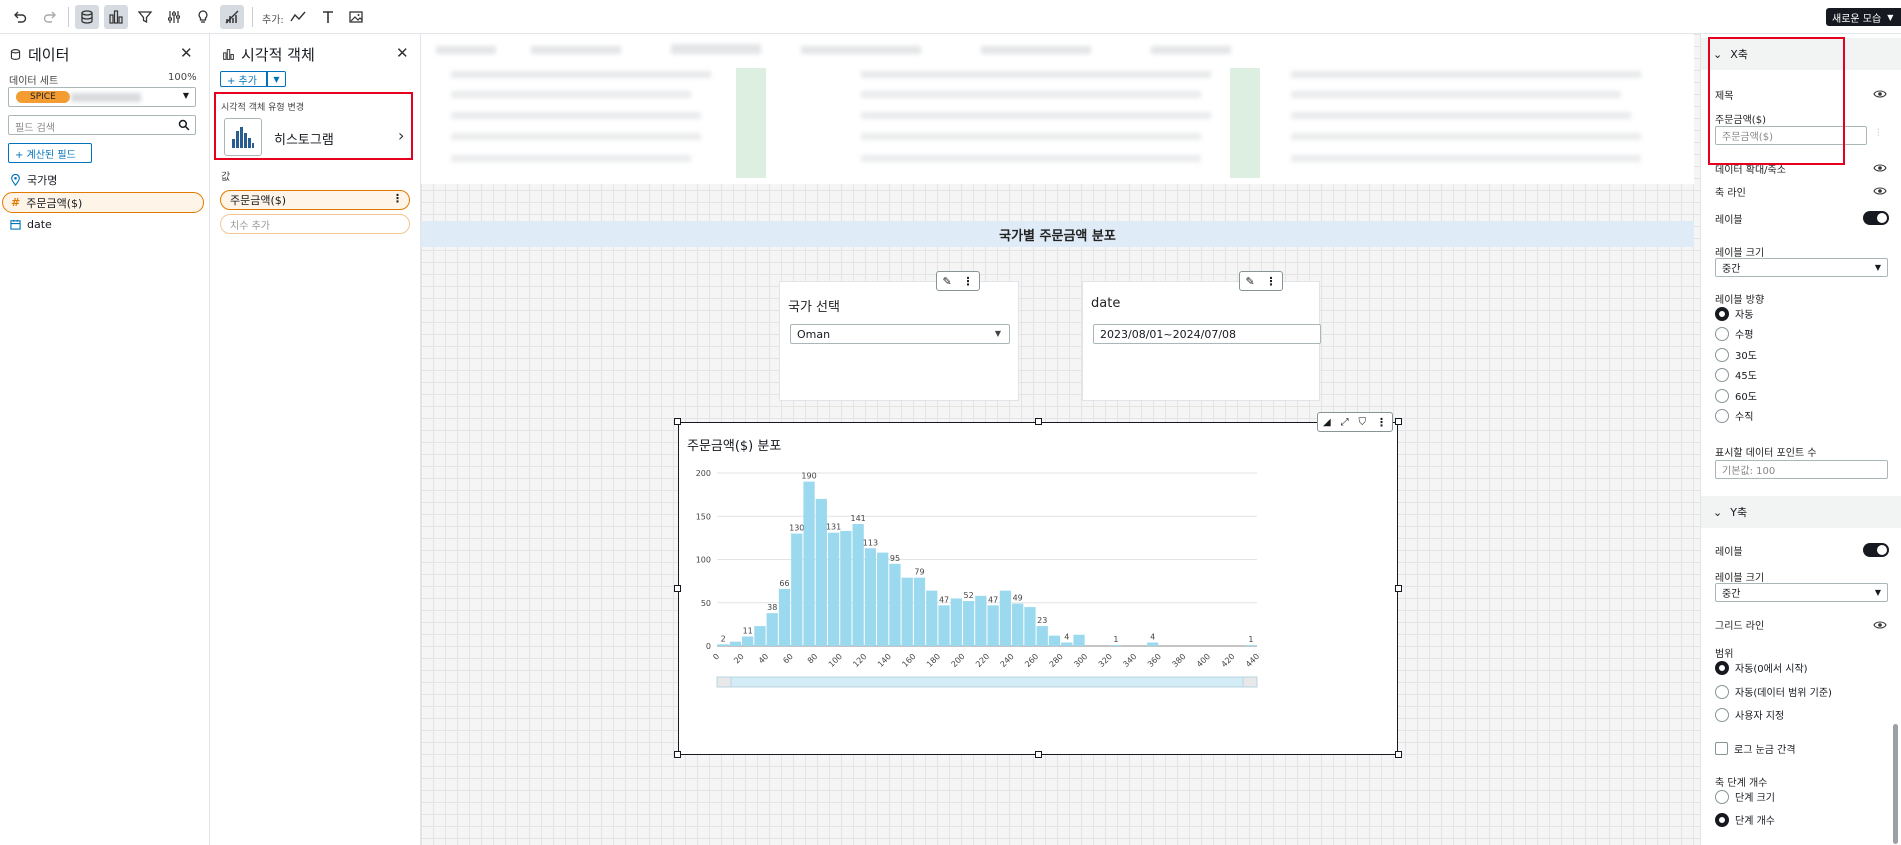 The width and height of the screenshot is (1901, 845). What do you see at coordinates (1863, 17) in the screenshot?
I see `new-look-button: 새로운 모습 ▼` at bounding box center [1863, 17].